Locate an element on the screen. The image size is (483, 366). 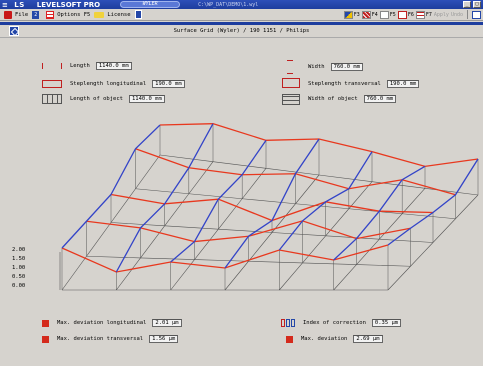
longitudinal-swatch is located at coordinates (45, 323).